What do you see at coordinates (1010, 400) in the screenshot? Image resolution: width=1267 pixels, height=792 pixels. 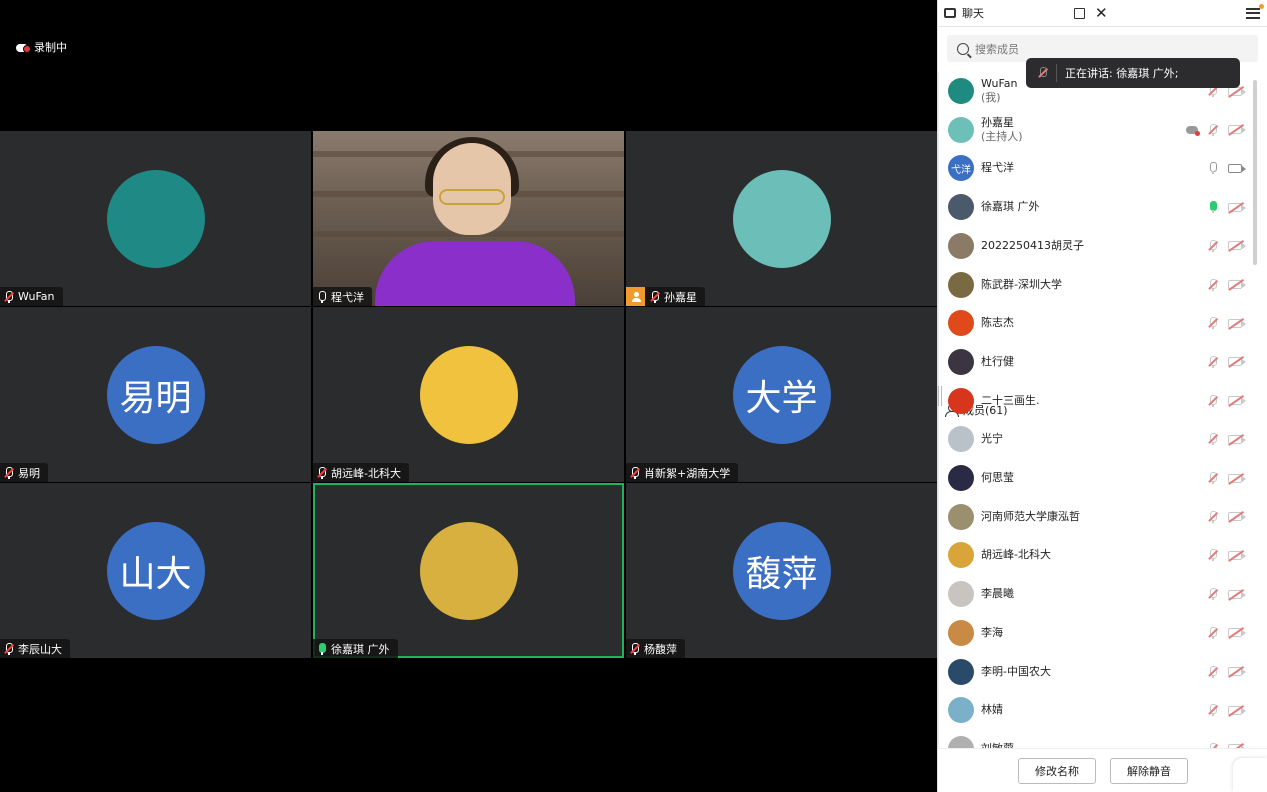 I see `member-name: 二十三画生.` at bounding box center [1010, 400].